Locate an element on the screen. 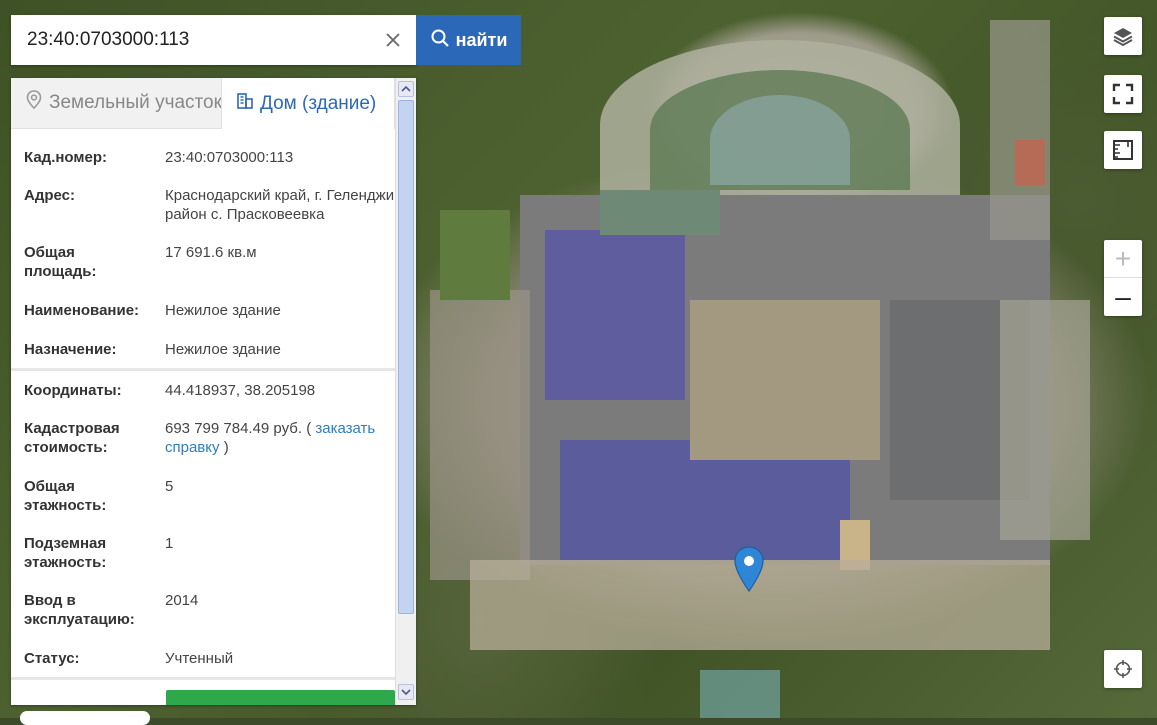 Image resolution: width=1157 pixels, height=725 pixels. chevron-up-icon is located at coordinates (406, 88).